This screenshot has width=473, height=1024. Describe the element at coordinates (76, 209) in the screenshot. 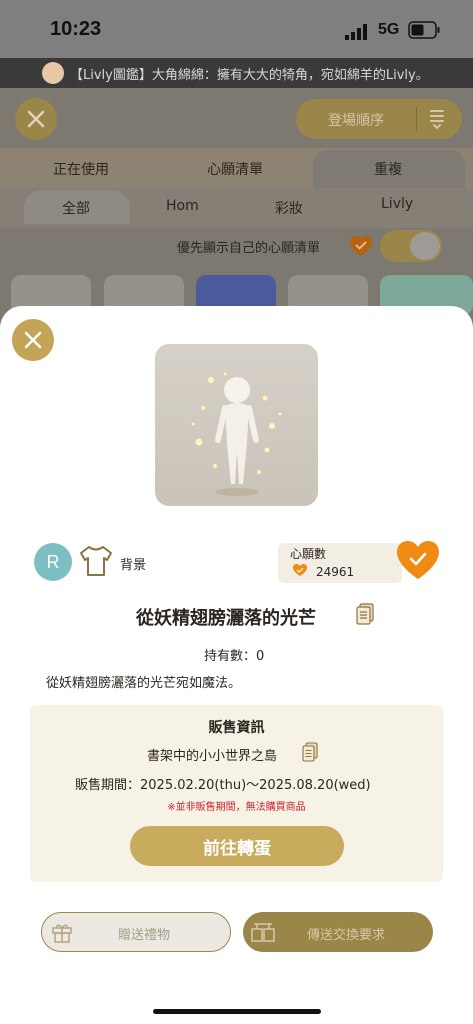

I see `category-all-label: 全部` at that location.